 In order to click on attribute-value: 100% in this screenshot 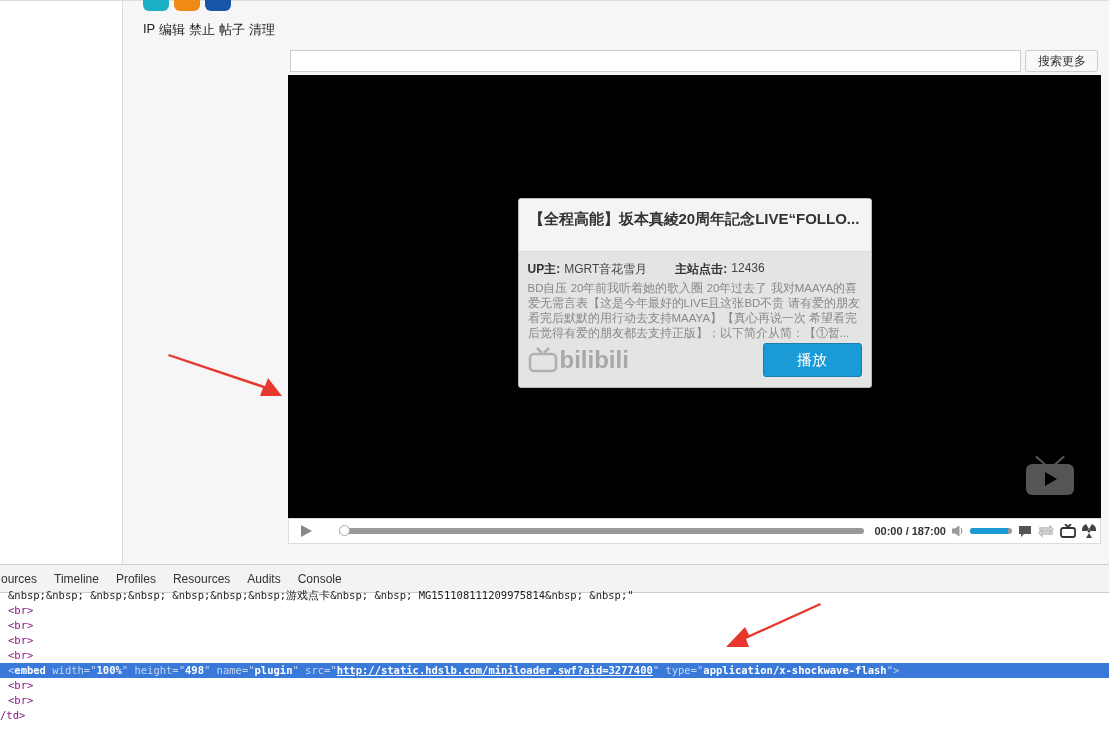, I will do `click(109, 670)`.